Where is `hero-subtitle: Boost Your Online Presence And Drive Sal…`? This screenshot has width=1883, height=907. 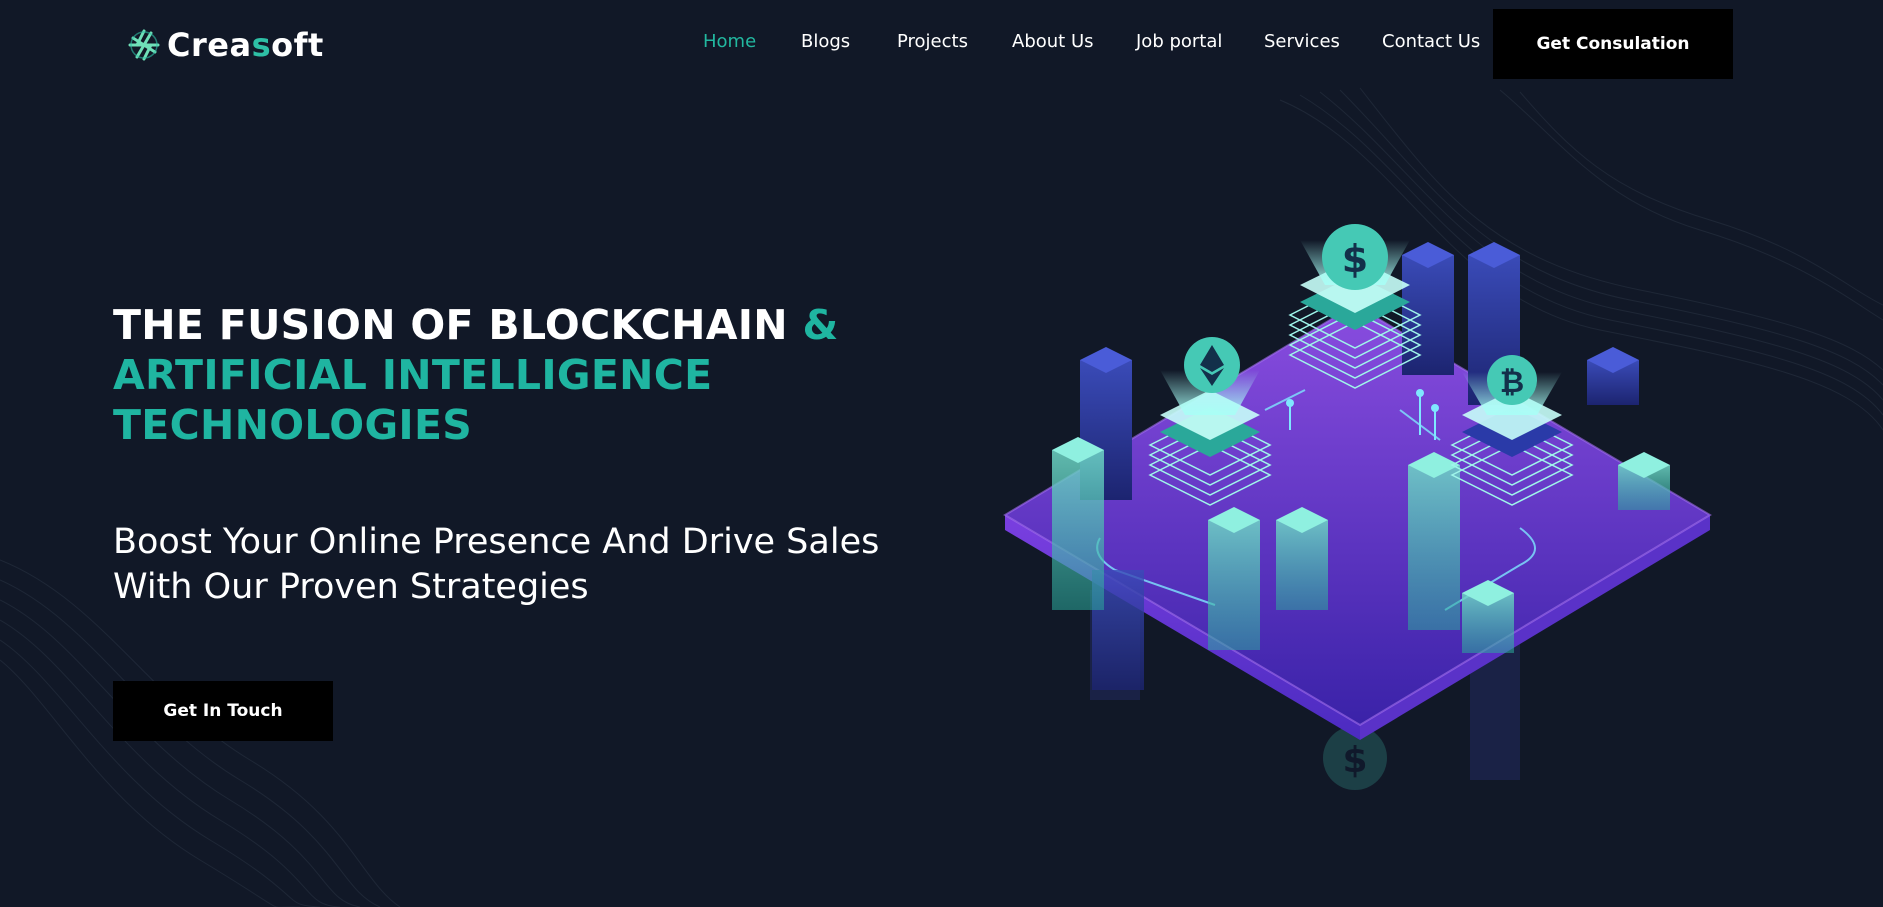
hero-subtitle: Boost Your Online Presence And Drive Sal… is located at coordinates (513, 565).